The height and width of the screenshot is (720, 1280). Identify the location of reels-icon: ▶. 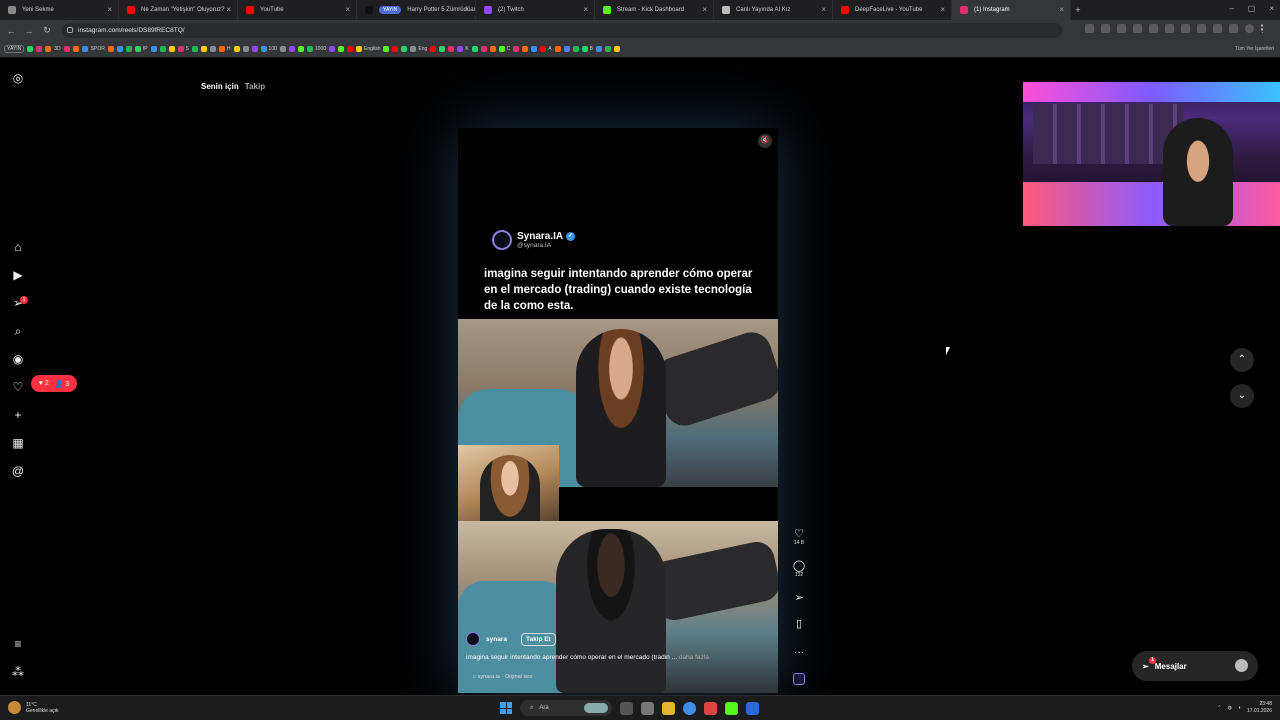
(18, 275).